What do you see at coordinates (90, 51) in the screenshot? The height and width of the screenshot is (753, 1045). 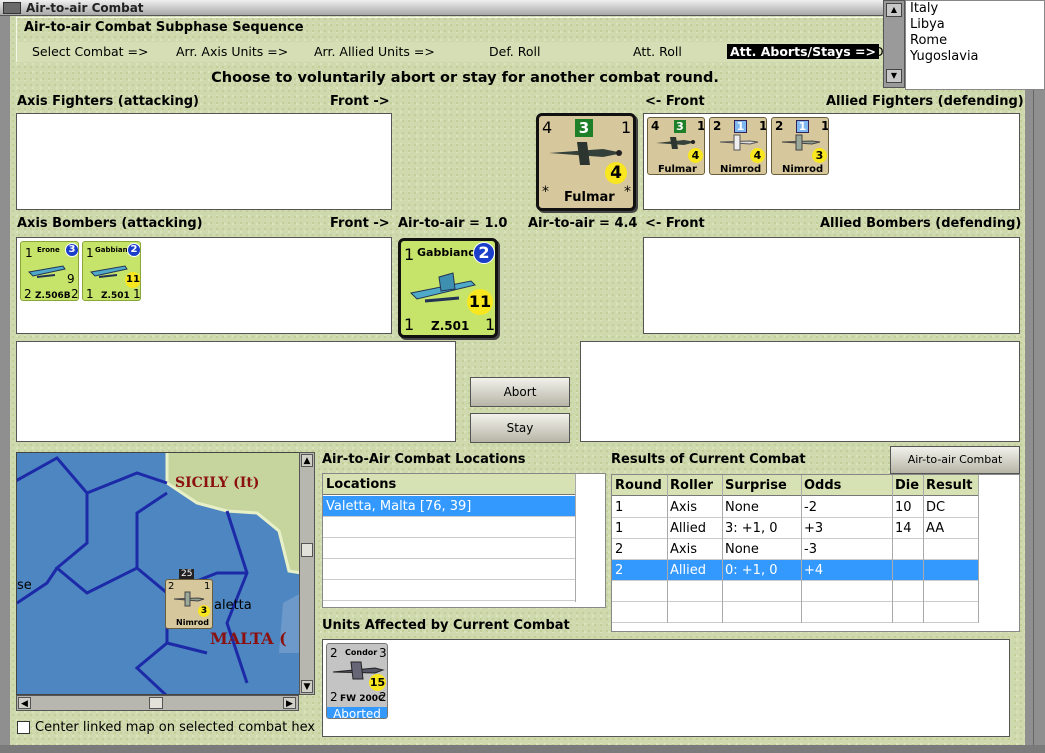 I see `step-select-combat: Select Combat =>` at bounding box center [90, 51].